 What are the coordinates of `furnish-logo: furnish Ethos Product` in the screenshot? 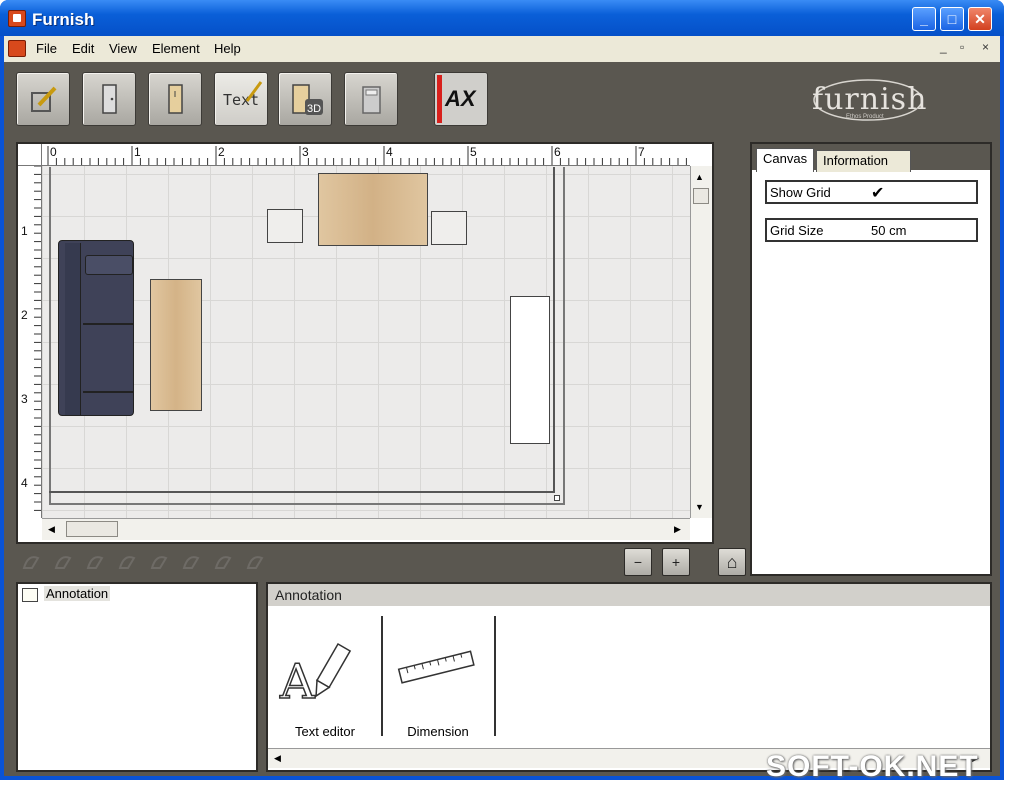 It's located at (866, 100).